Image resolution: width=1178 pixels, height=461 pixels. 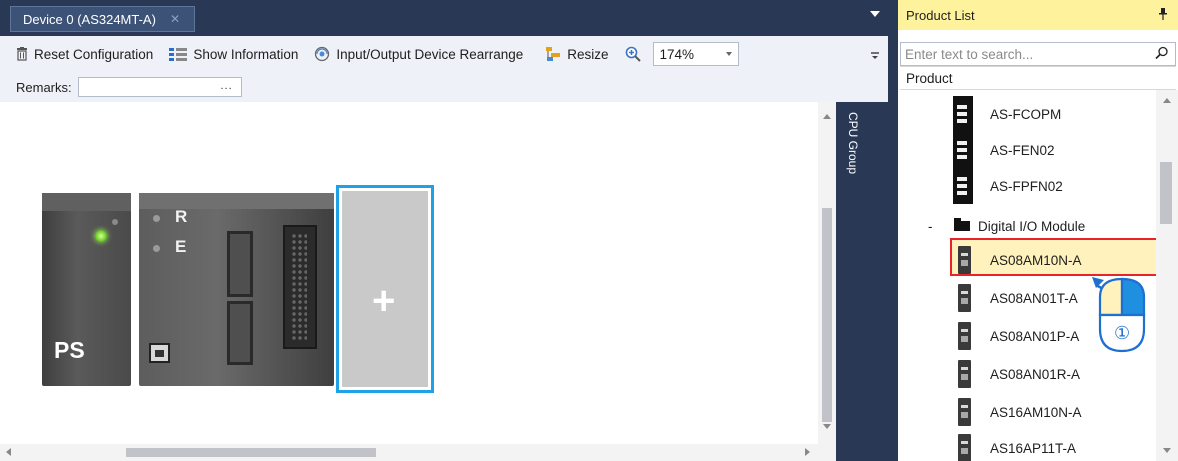 What do you see at coordinates (1036, 260) in the screenshot?
I see `product-label: AS08AM10N-A` at bounding box center [1036, 260].